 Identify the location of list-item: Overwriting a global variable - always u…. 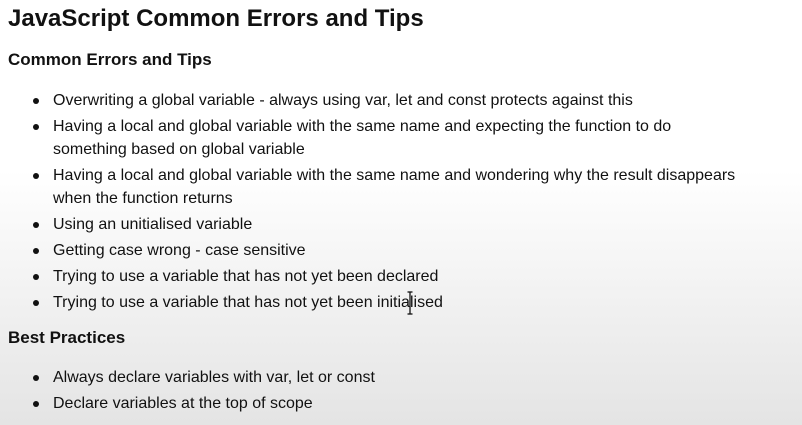
(400, 100).